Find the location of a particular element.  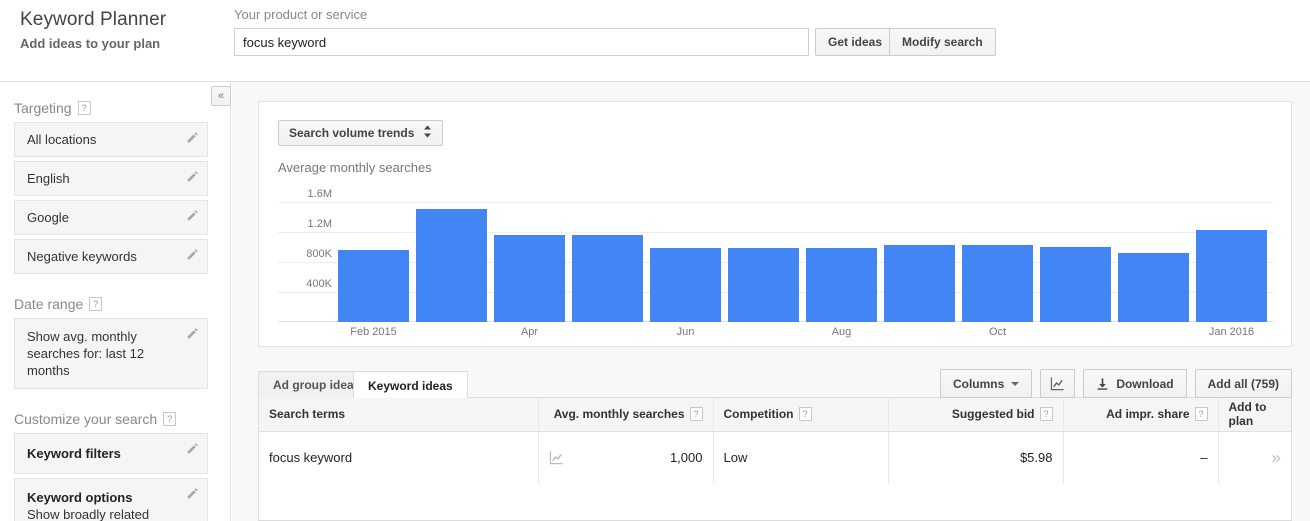

sidebar-item-label: Negative keywords is located at coordinates (82, 256).